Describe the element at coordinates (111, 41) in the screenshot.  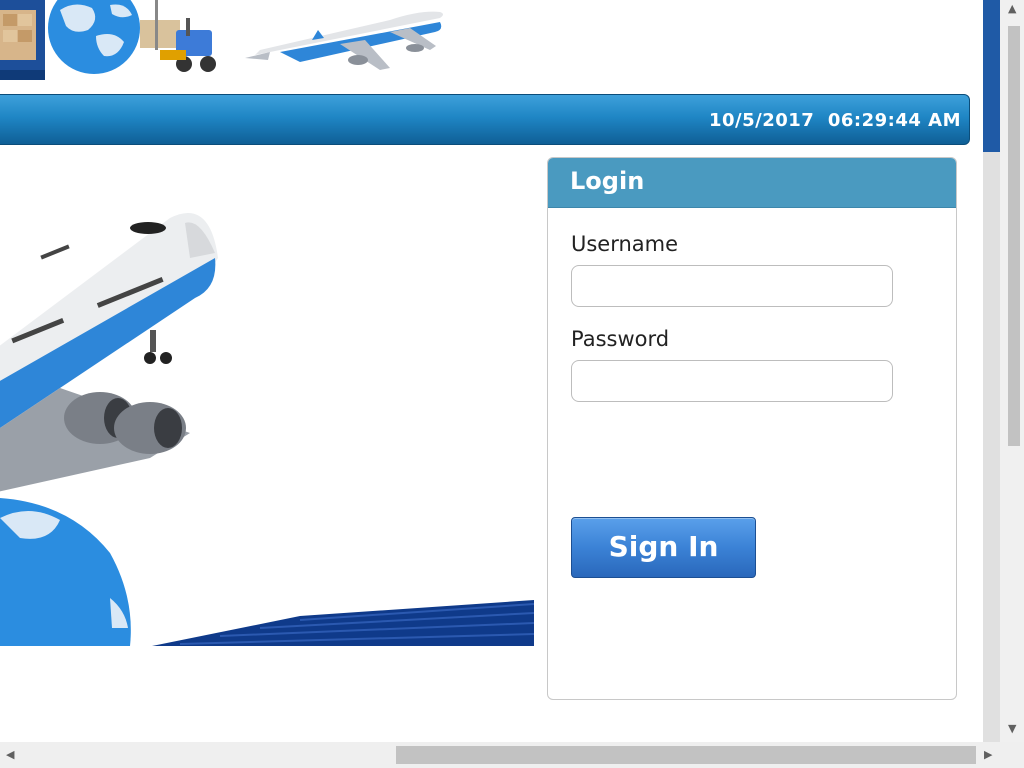
I see `banner-cargo-image` at that location.